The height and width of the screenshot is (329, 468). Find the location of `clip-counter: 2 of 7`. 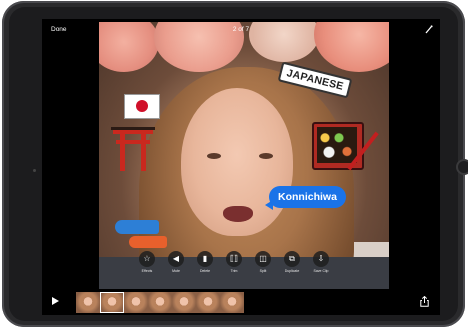

clip-counter: 2 of 7 is located at coordinates (241, 29).